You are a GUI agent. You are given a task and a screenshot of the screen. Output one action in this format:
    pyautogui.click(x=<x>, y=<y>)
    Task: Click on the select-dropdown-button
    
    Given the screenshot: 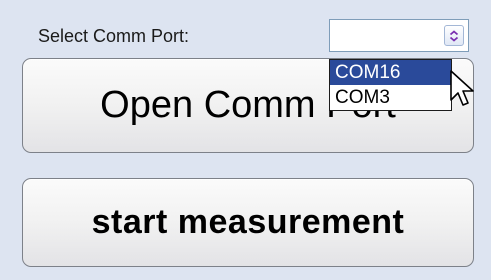 What is the action you would take?
    pyautogui.click(x=454, y=35)
    